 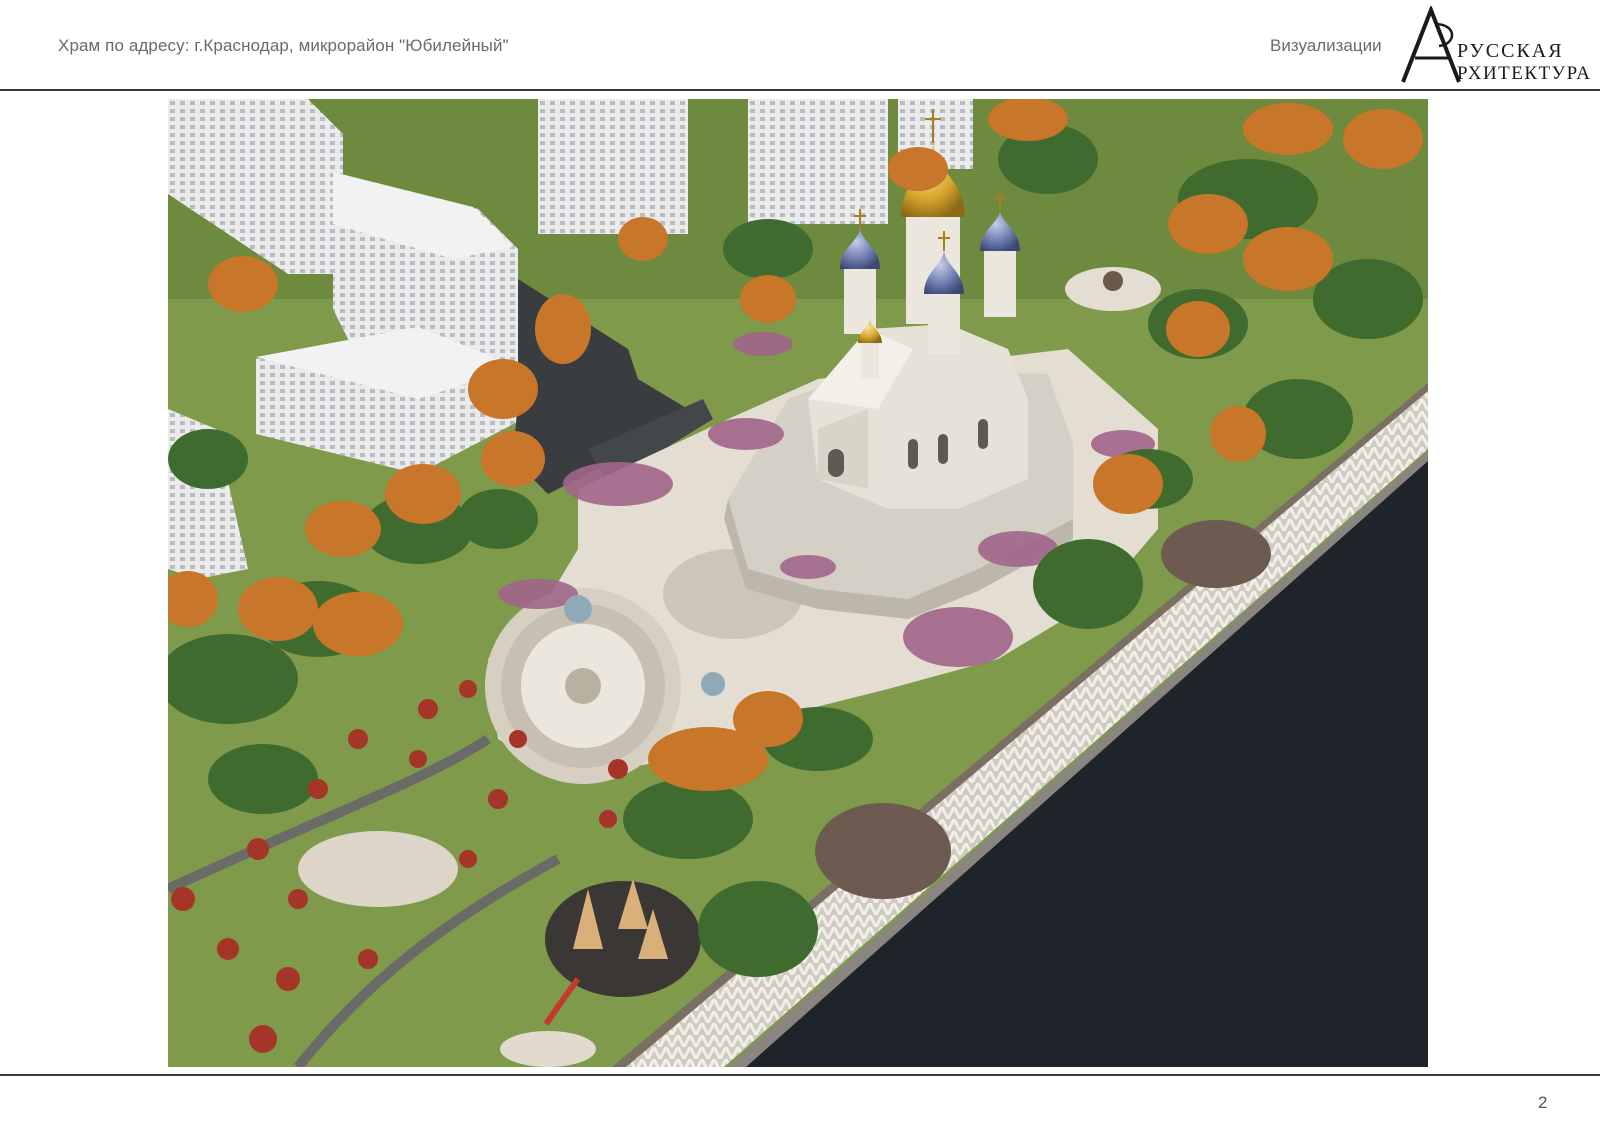 What do you see at coordinates (800, 90) in the screenshot?
I see `header-divider` at bounding box center [800, 90].